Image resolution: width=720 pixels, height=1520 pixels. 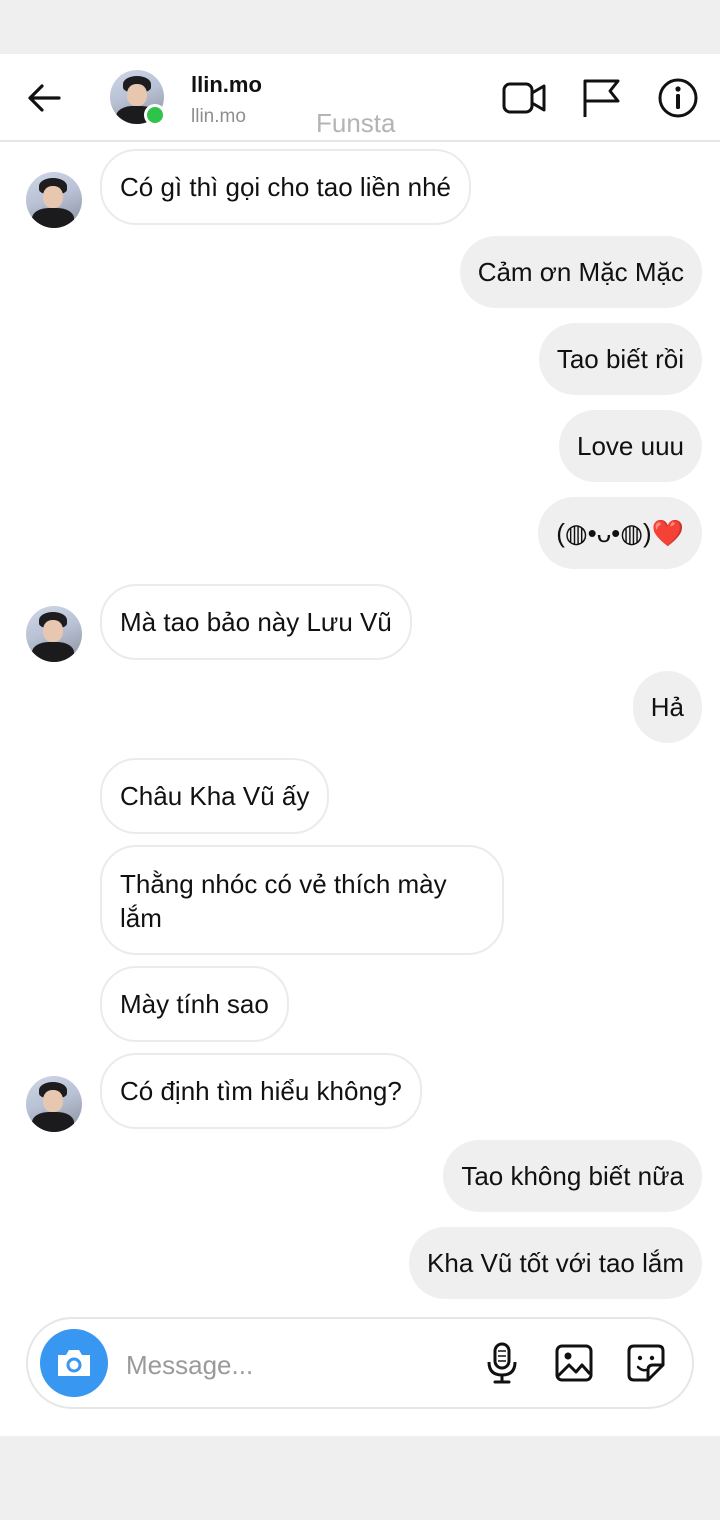 What do you see at coordinates (555, 1263) in the screenshot?
I see `message-bubble-outgoing: Kha Vũ tốt với tao lắm` at bounding box center [555, 1263].